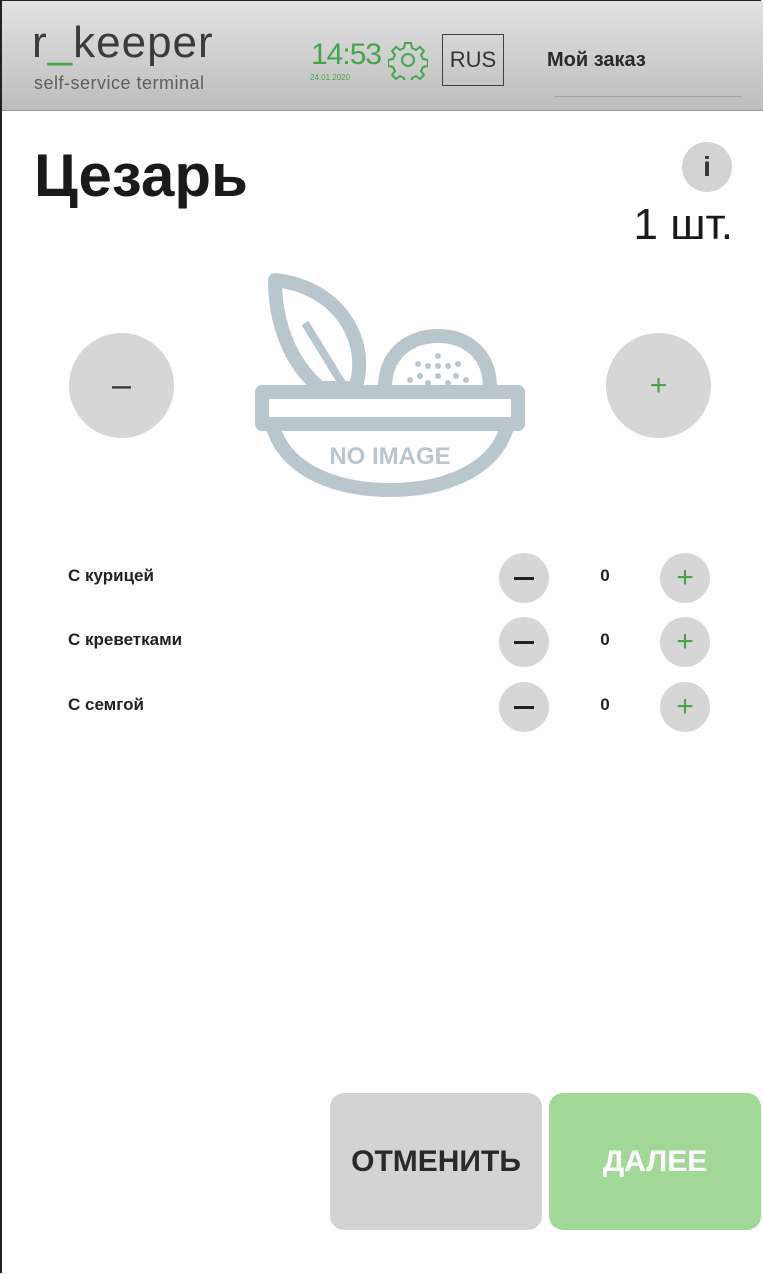 This screenshot has width=763, height=1274. What do you see at coordinates (125, 639) in the screenshot?
I see `modifier-label: С креветками` at bounding box center [125, 639].